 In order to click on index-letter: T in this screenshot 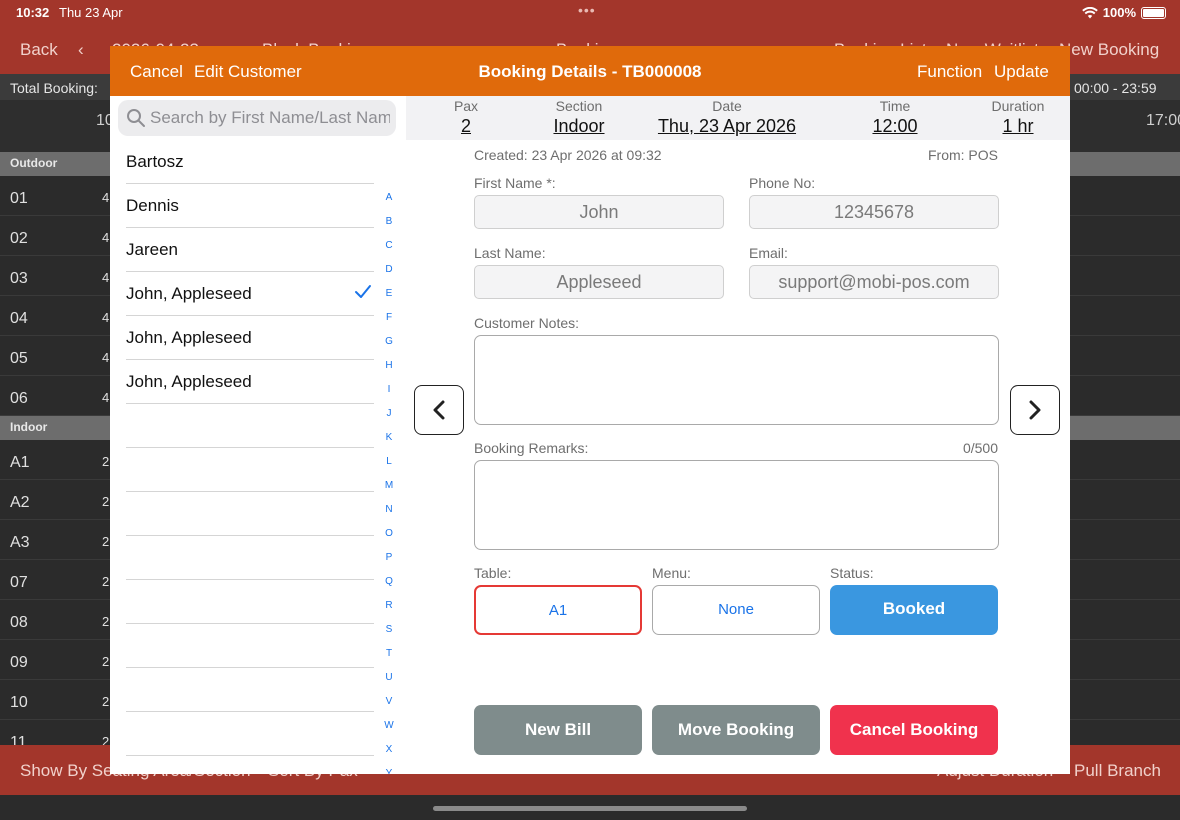, I will do `click(389, 660)`.